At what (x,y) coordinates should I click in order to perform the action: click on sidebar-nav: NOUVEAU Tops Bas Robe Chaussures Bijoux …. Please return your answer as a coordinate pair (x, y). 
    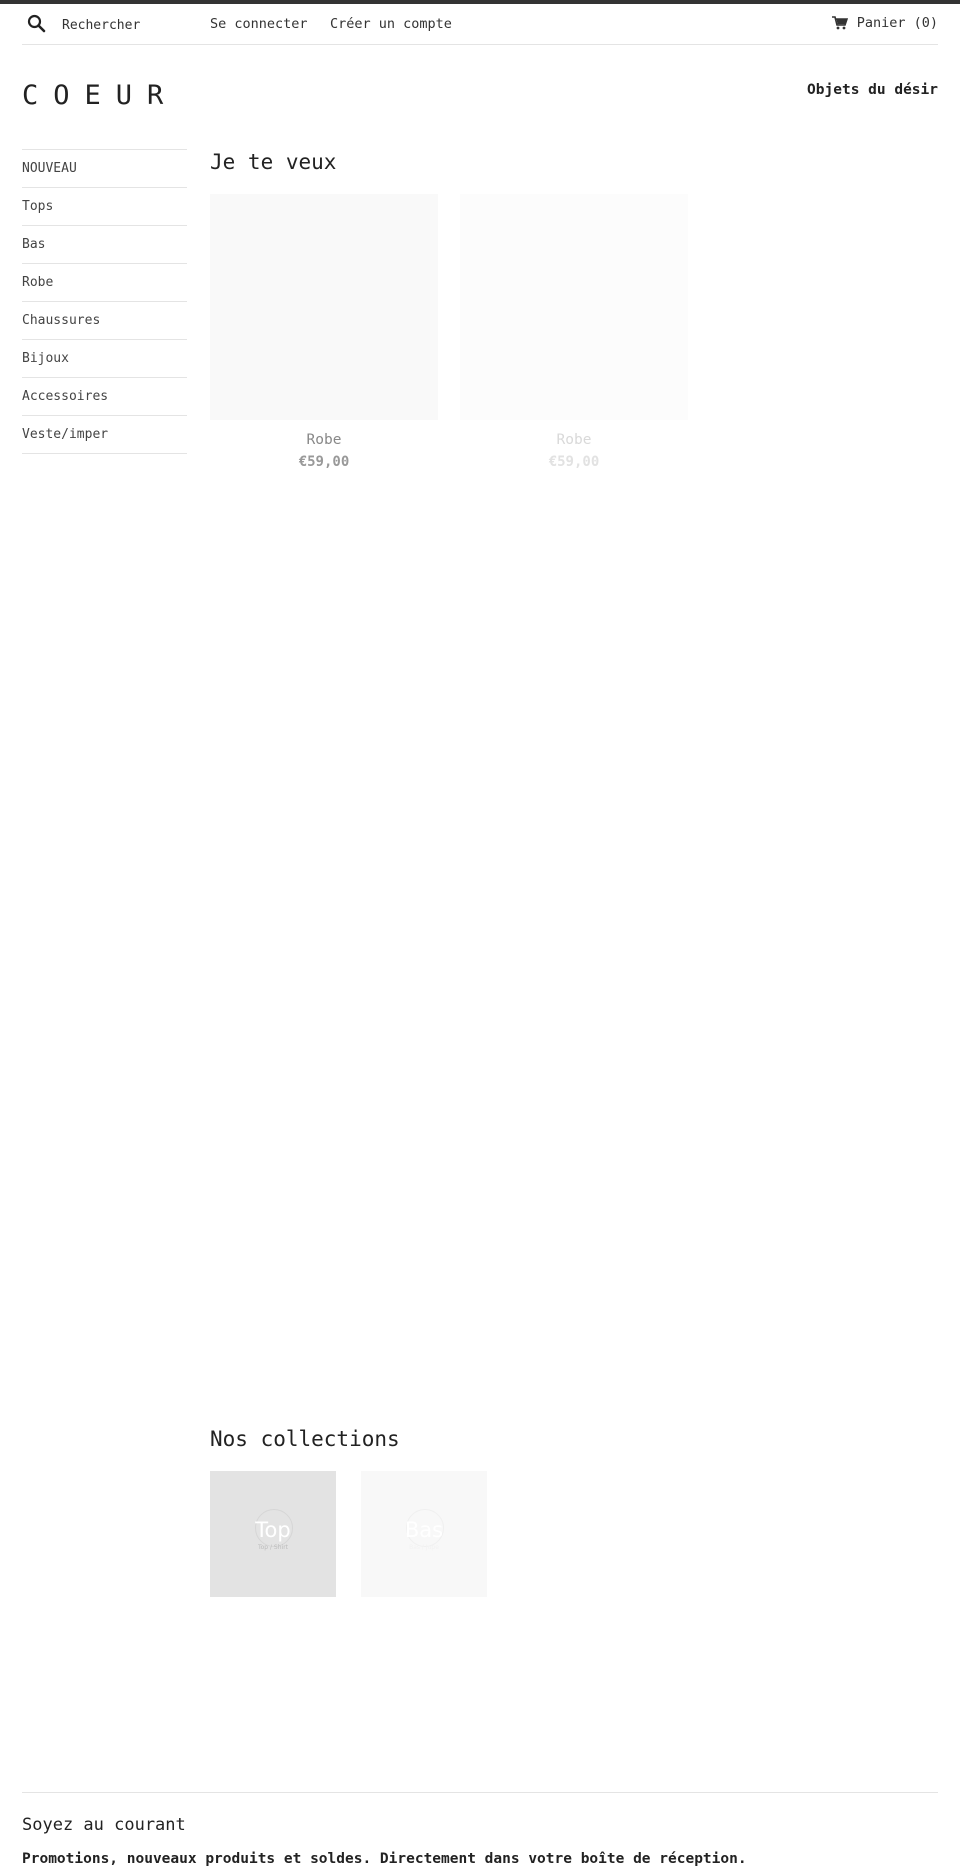
    Looking at the image, I should click on (104, 301).